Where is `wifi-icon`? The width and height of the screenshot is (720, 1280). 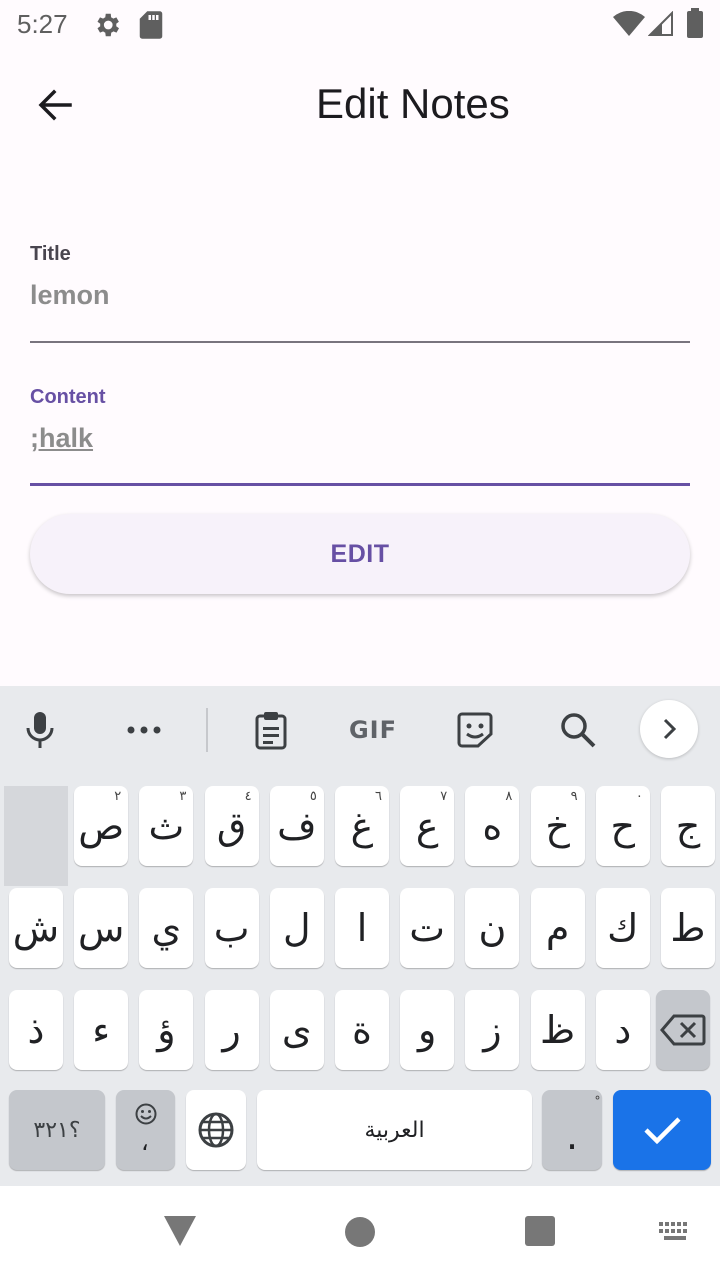
wifi-icon is located at coordinates (629, 23).